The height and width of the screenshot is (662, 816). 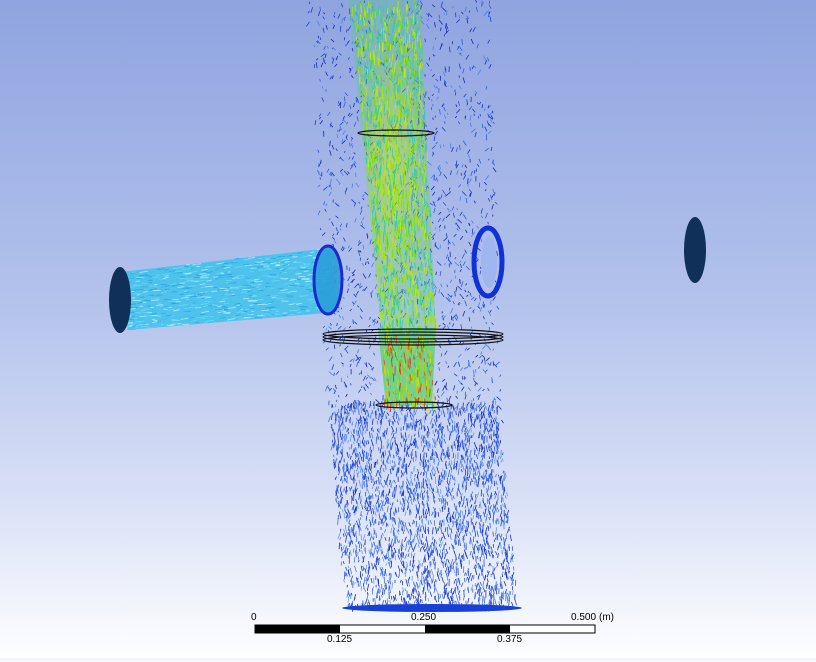 I want to click on status-strip, so click(x=408, y=660).